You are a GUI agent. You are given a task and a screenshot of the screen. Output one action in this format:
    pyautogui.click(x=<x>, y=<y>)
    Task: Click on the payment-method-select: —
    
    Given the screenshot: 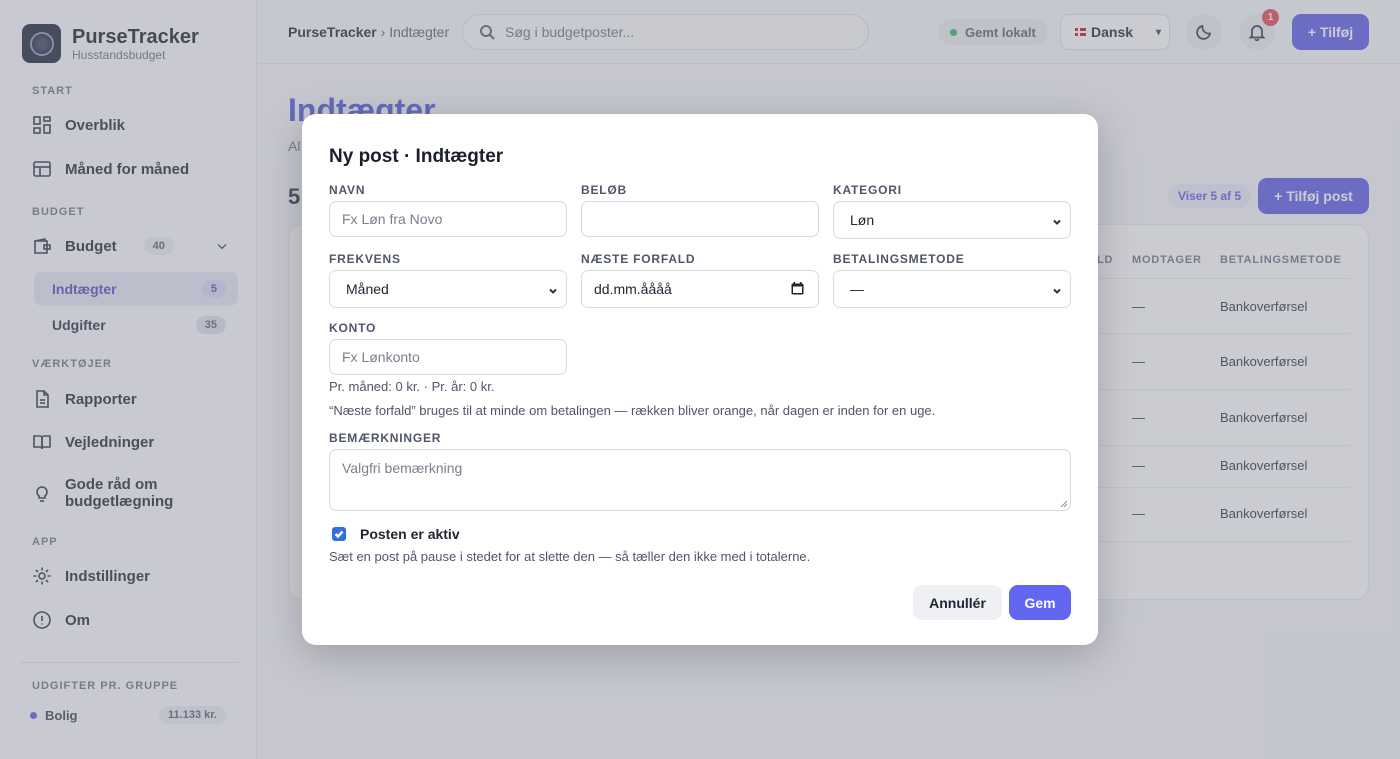 What is the action you would take?
    pyautogui.click(x=952, y=289)
    